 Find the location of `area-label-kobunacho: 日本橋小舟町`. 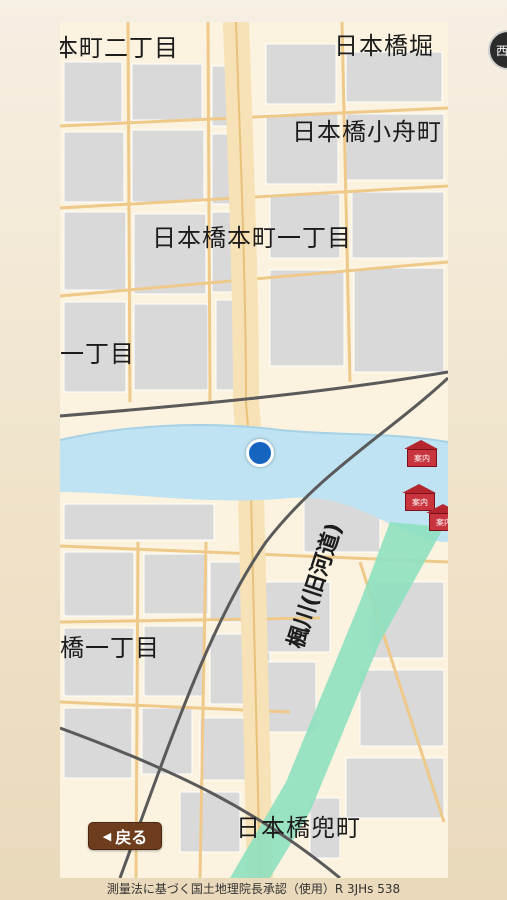

area-label-kobunacho: 日本橋小舟町 is located at coordinates (367, 132).